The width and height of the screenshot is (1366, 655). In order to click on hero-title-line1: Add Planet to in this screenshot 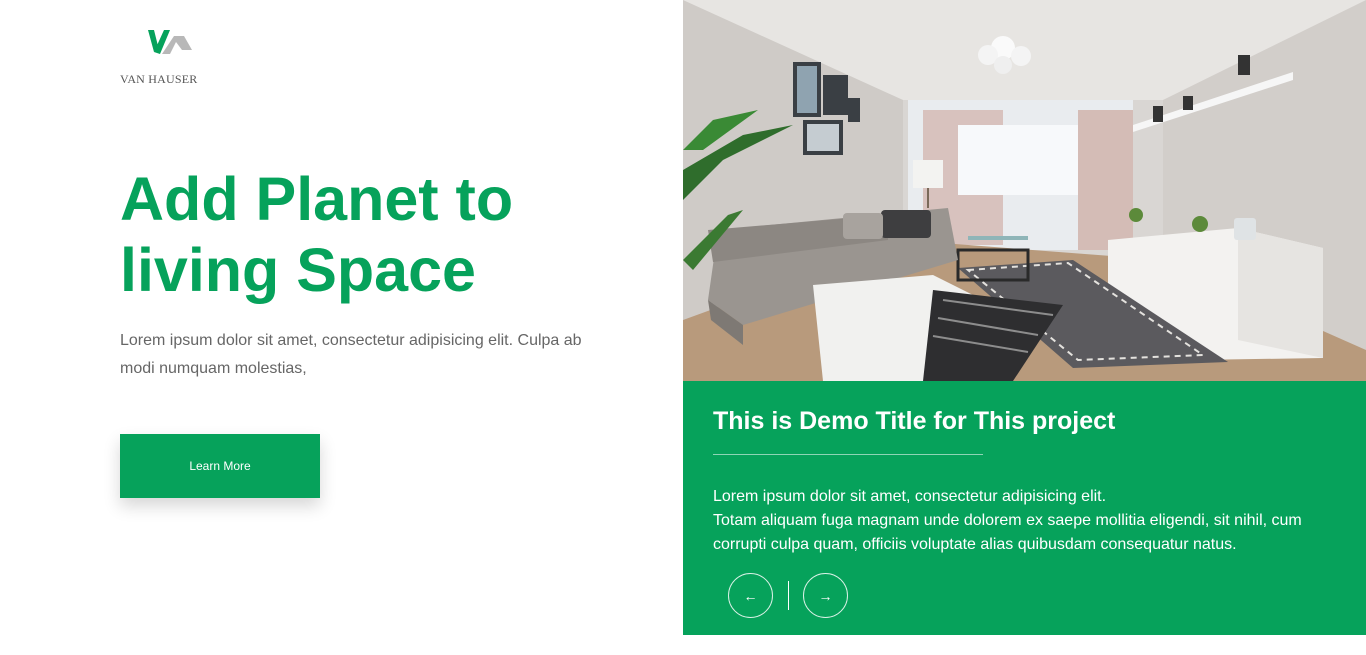, I will do `click(317, 199)`.